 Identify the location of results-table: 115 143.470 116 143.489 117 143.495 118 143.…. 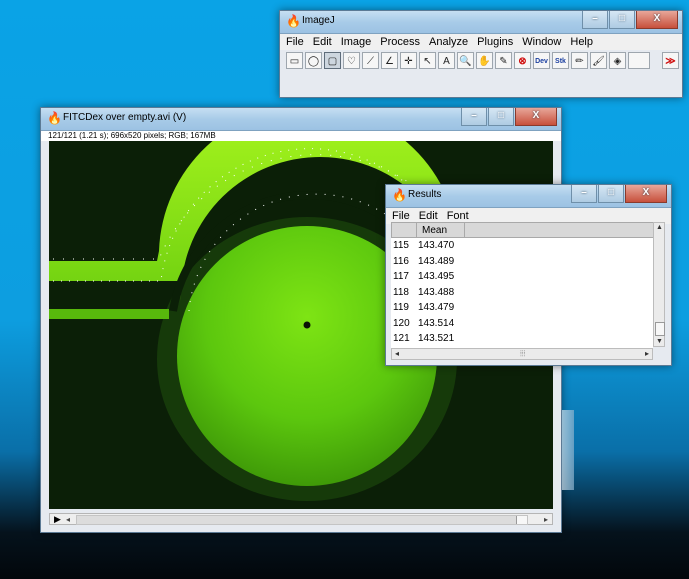
(522, 293).